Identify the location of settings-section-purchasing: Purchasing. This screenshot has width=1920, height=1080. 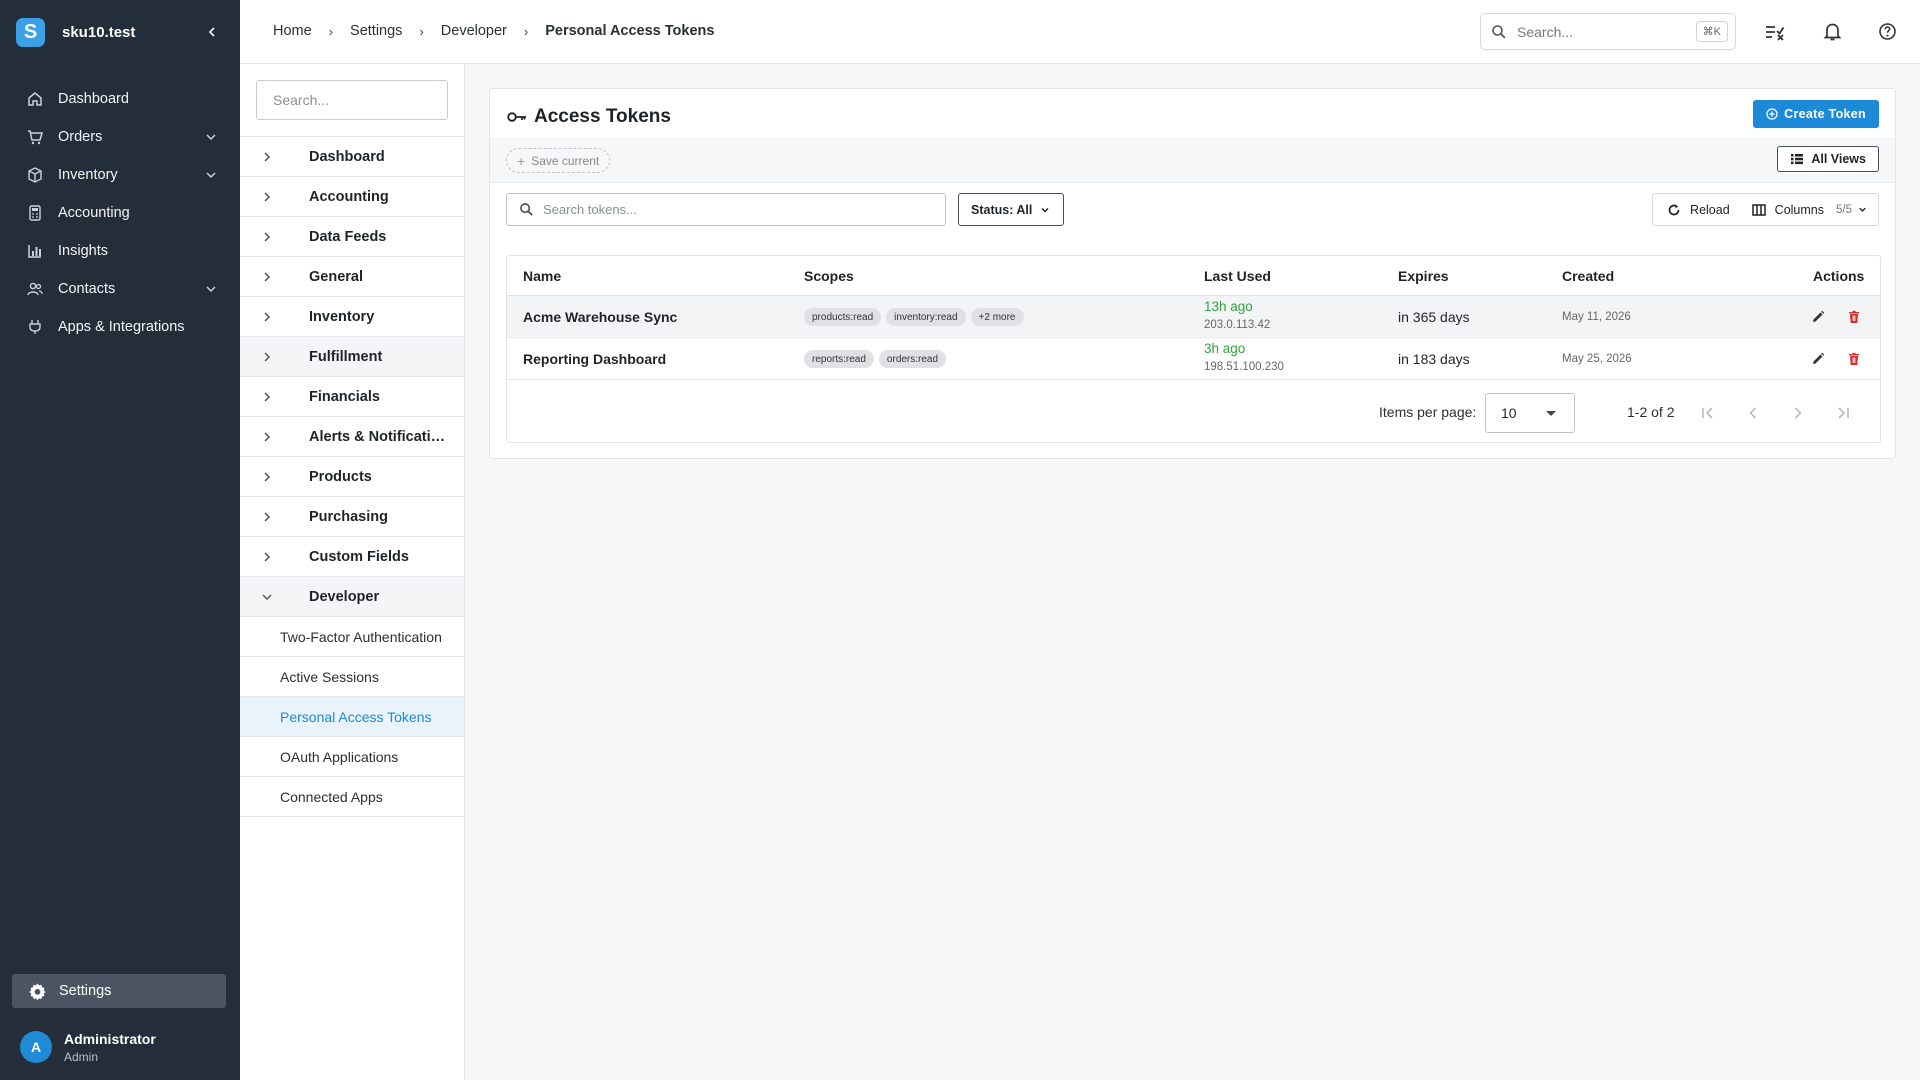
(352, 517).